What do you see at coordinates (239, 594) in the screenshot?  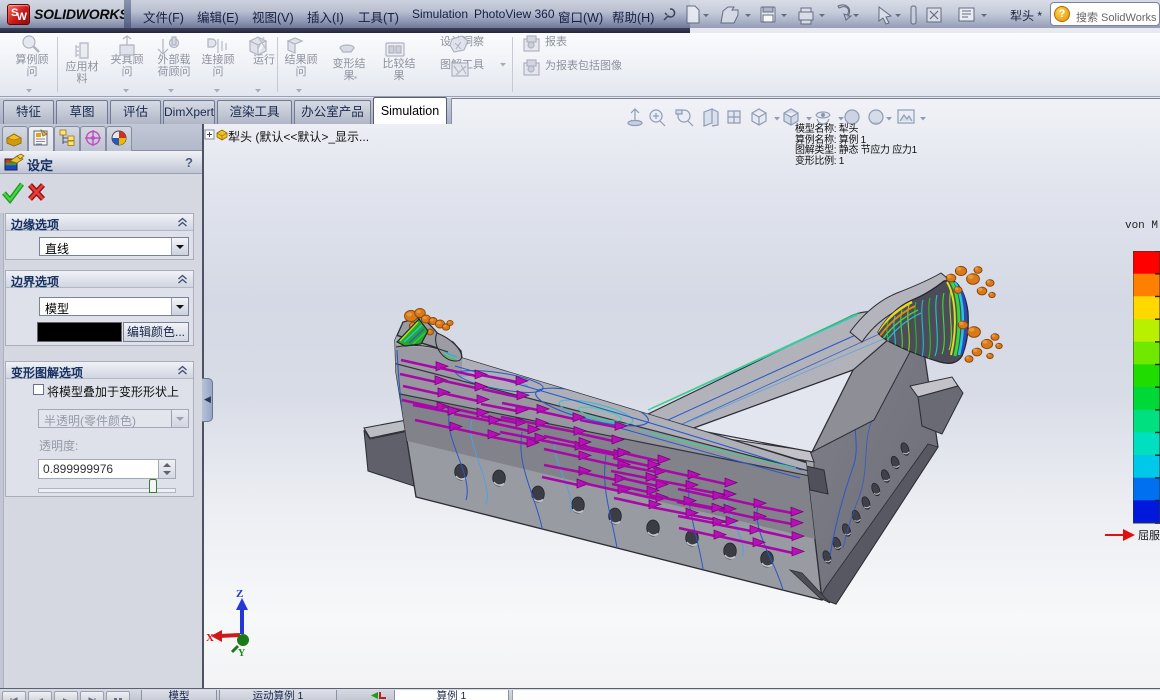 I see `svg-text: Z` at bounding box center [239, 594].